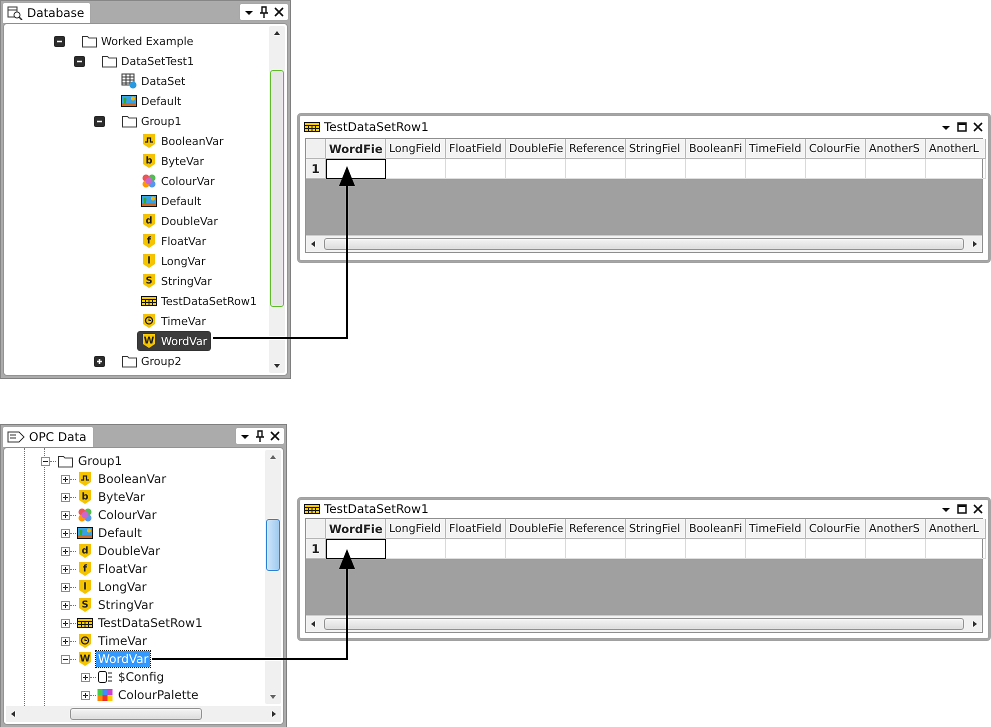 The height and width of the screenshot is (727, 991). Describe the element at coordinates (85, 623) in the screenshot. I see `table-icon` at that location.